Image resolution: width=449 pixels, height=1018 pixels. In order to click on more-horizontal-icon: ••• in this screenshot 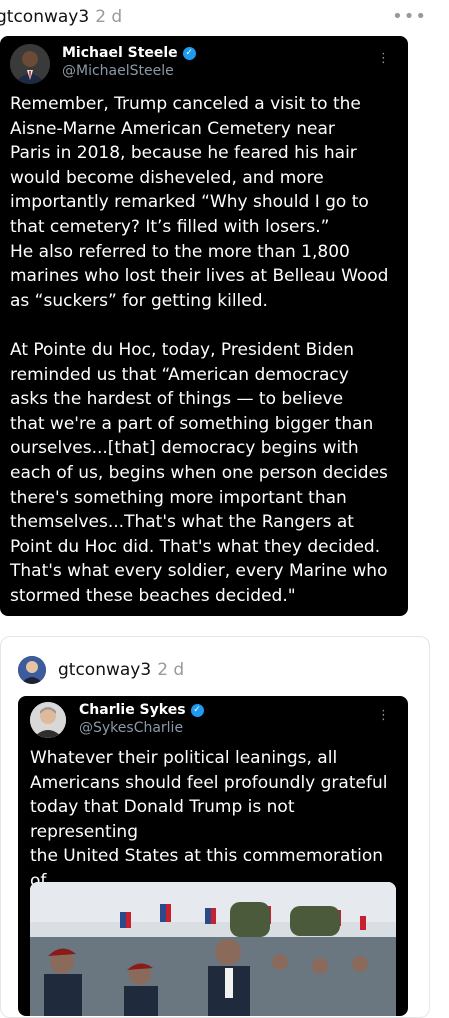, I will do `click(409, 16)`.